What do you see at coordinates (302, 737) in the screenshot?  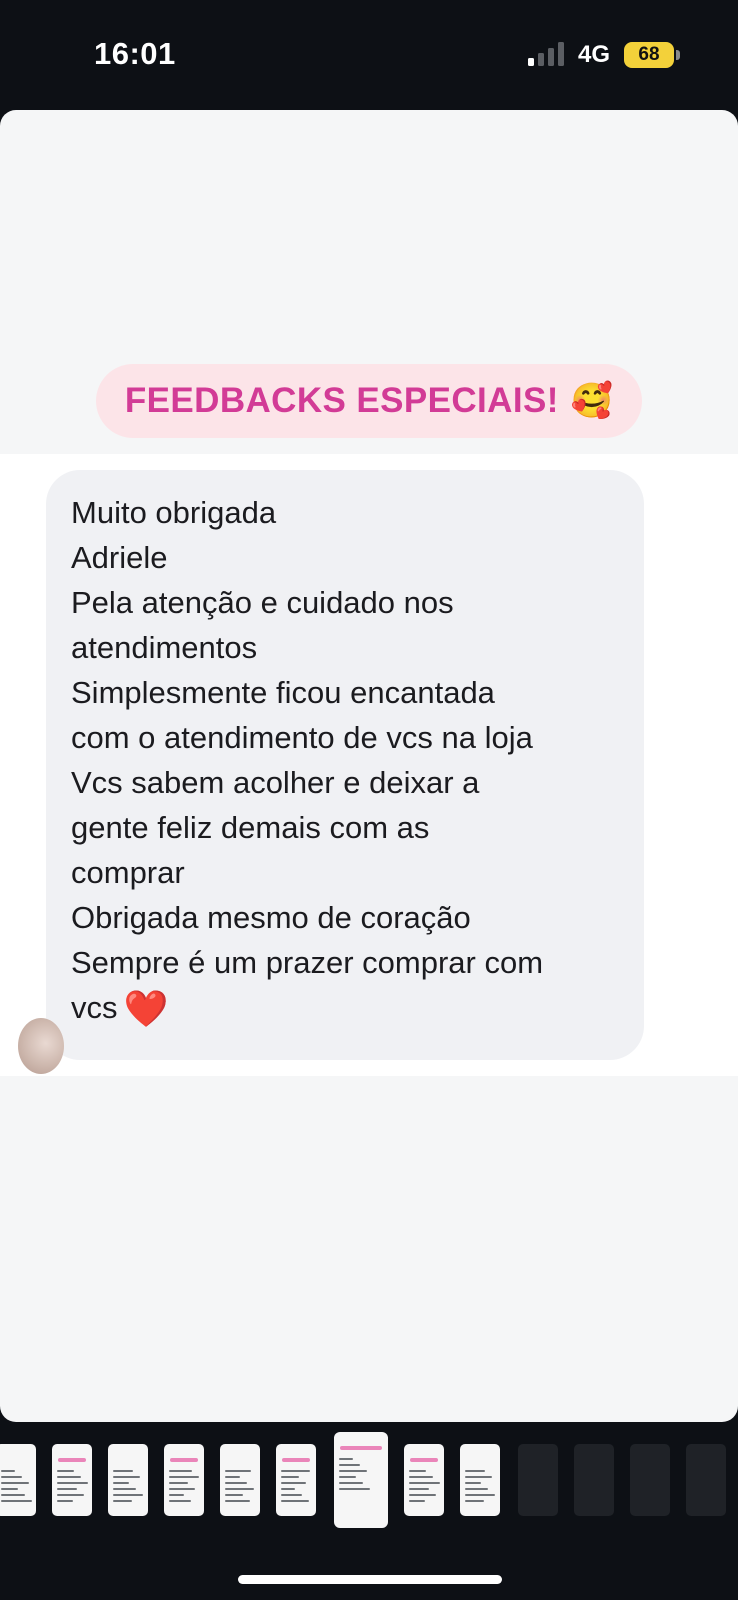 I see `message-line: com o atendimento de vcs na loja` at bounding box center [302, 737].